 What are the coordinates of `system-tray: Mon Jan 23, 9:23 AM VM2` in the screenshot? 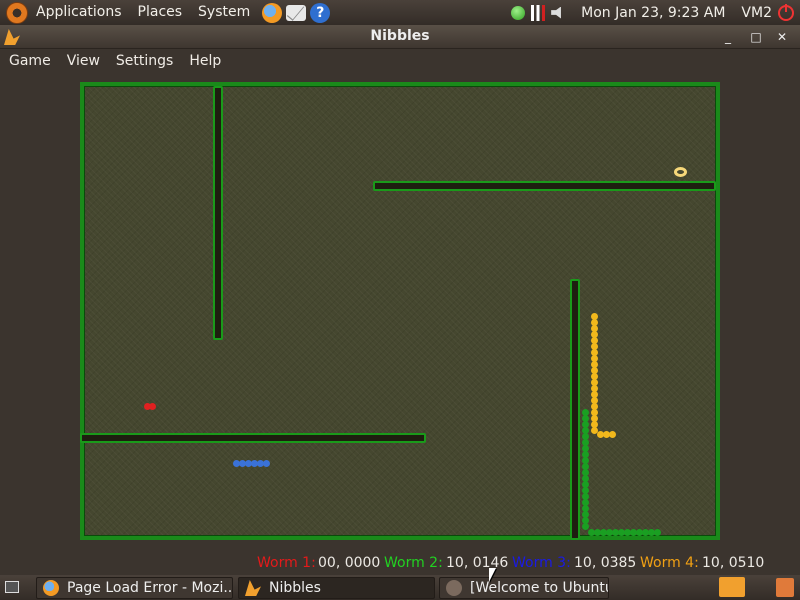 It's located at (655, 12).